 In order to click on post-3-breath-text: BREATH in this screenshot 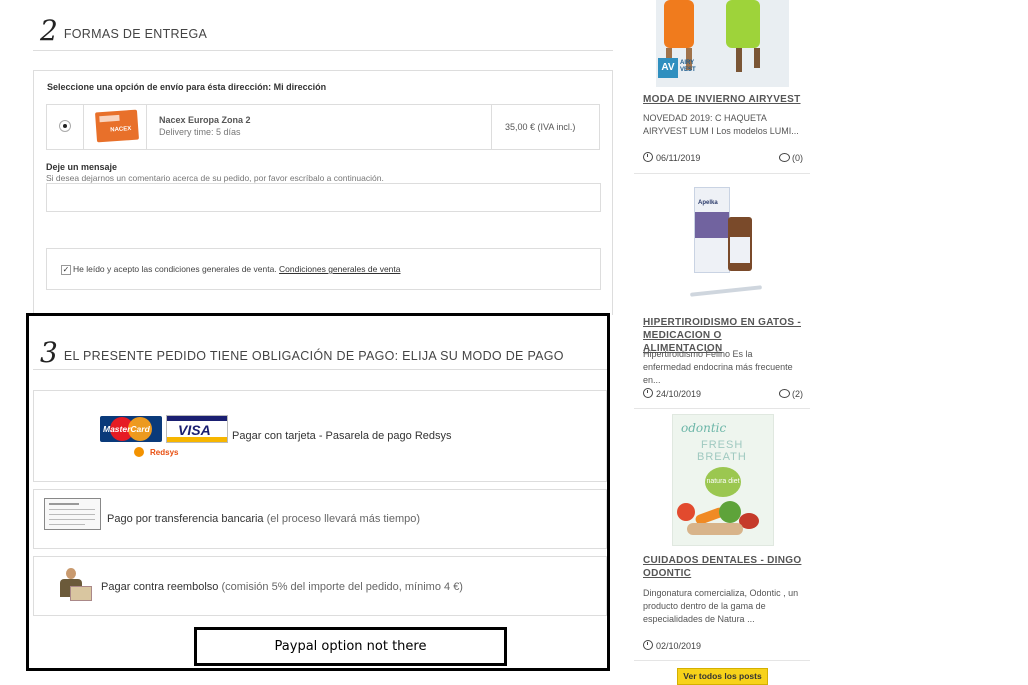, I will do `click(722, 457)`.